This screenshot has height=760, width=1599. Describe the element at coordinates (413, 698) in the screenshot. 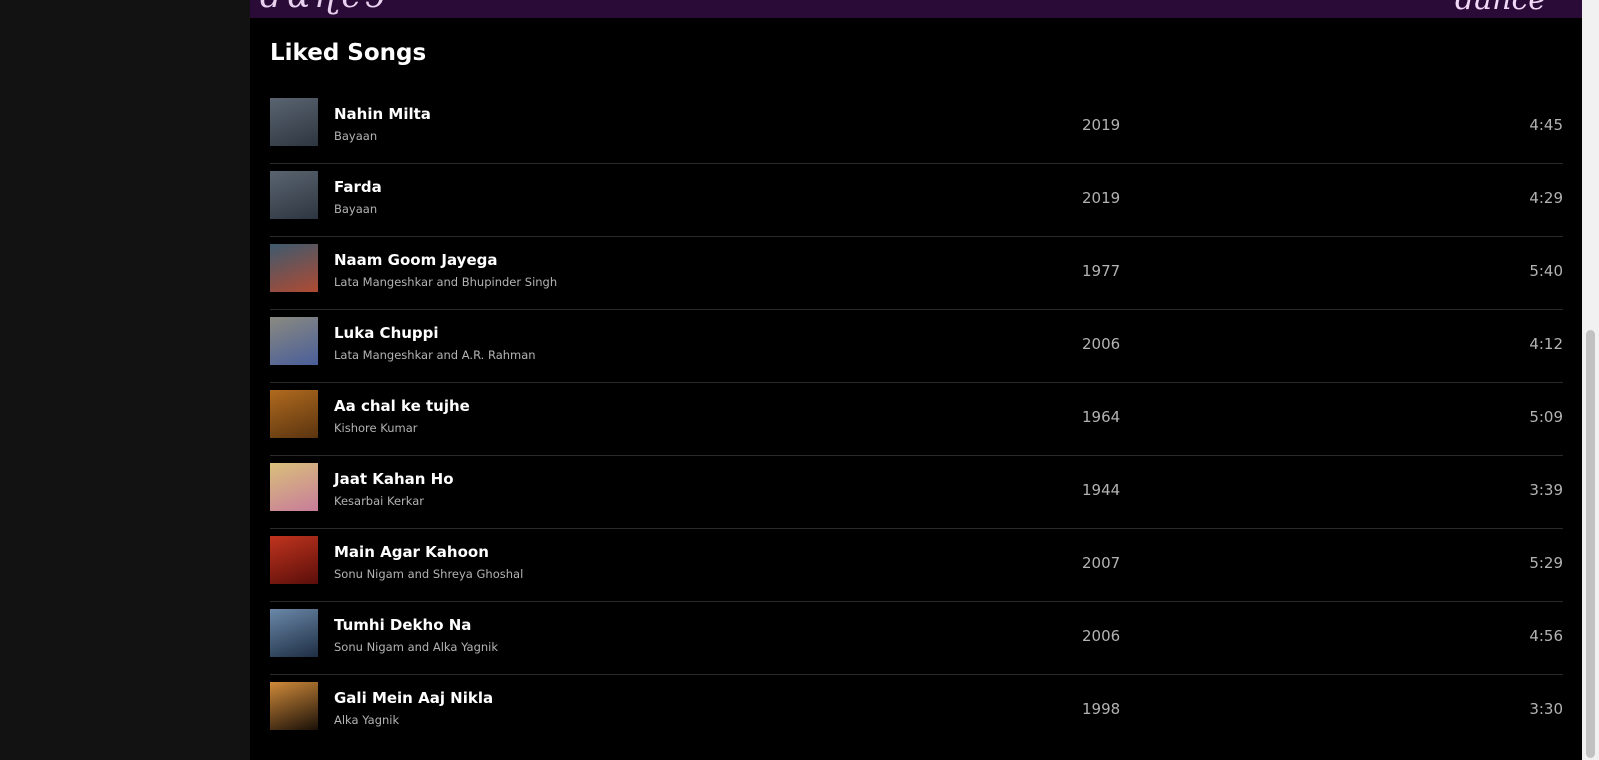

I see `song-title: Gali Mein Aaj Nikla` at that location.